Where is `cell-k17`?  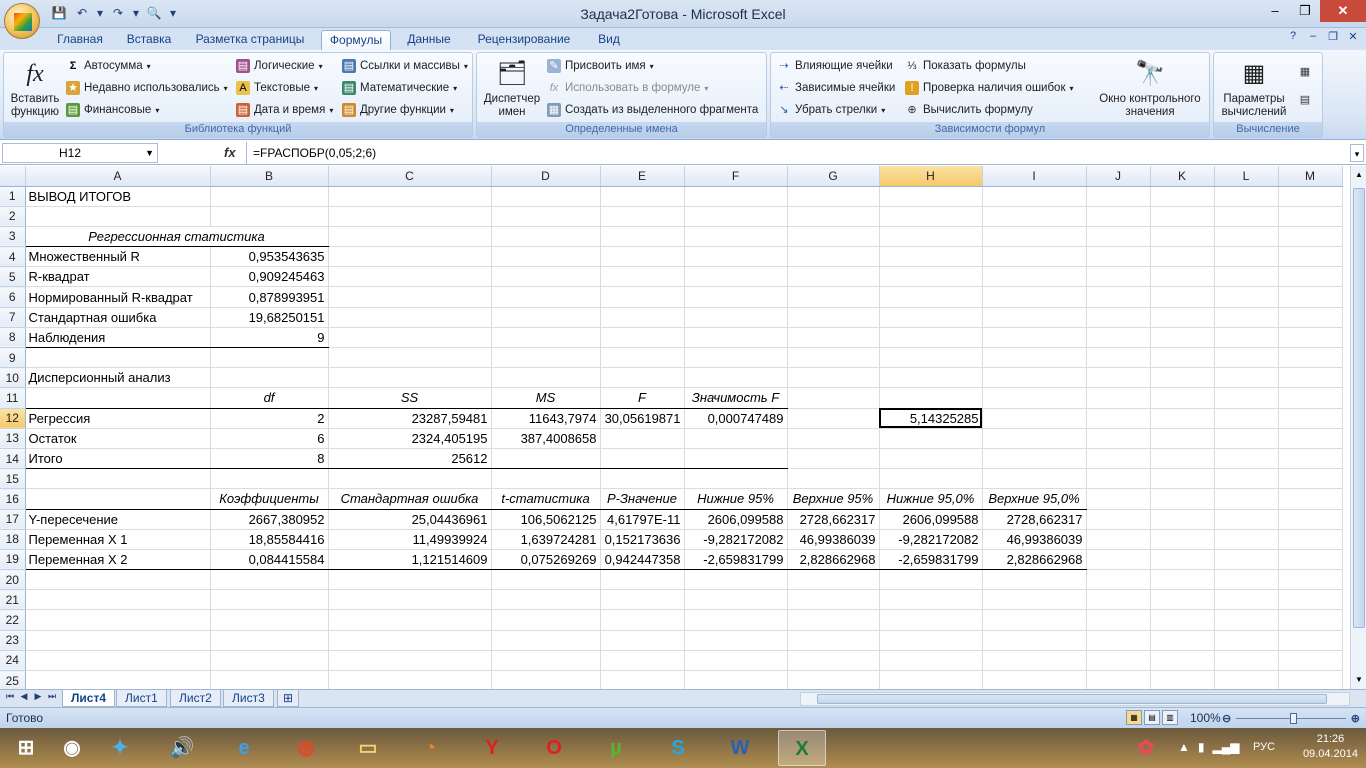
cell-k17 is located at coordinates (1182, 519).